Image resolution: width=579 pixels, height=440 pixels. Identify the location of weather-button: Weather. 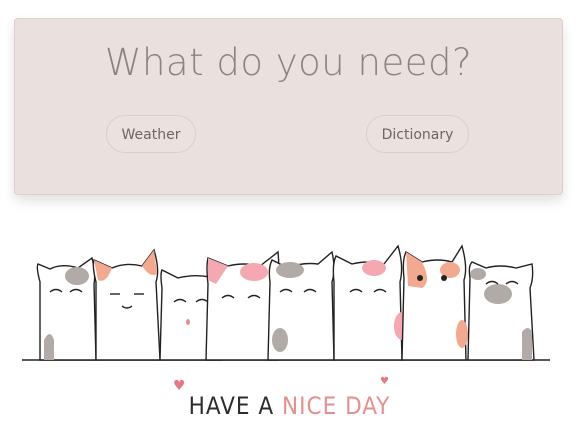
(151, 134).